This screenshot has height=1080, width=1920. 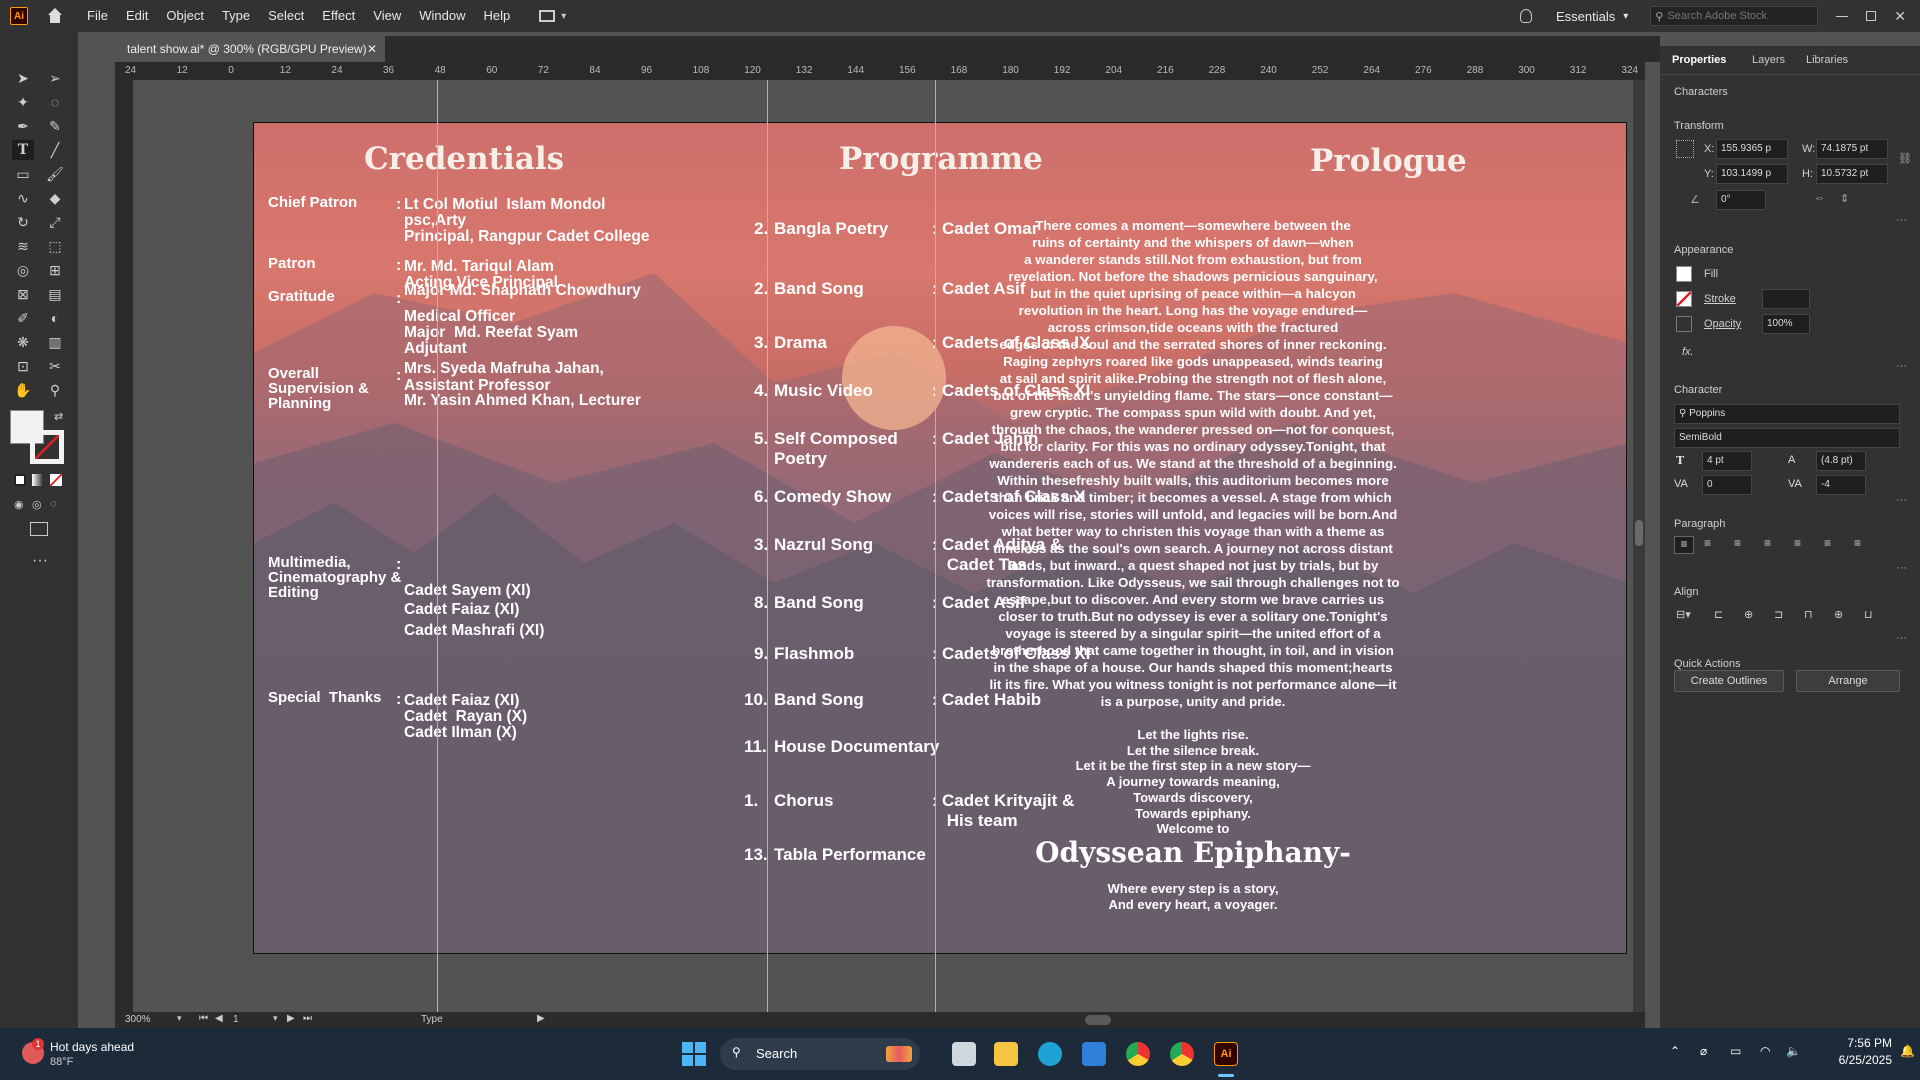 What do you see at coordinates (1684, 299) in the screenshot?
I see `stroke-color-swatch` at bounding box center [1684, 299].